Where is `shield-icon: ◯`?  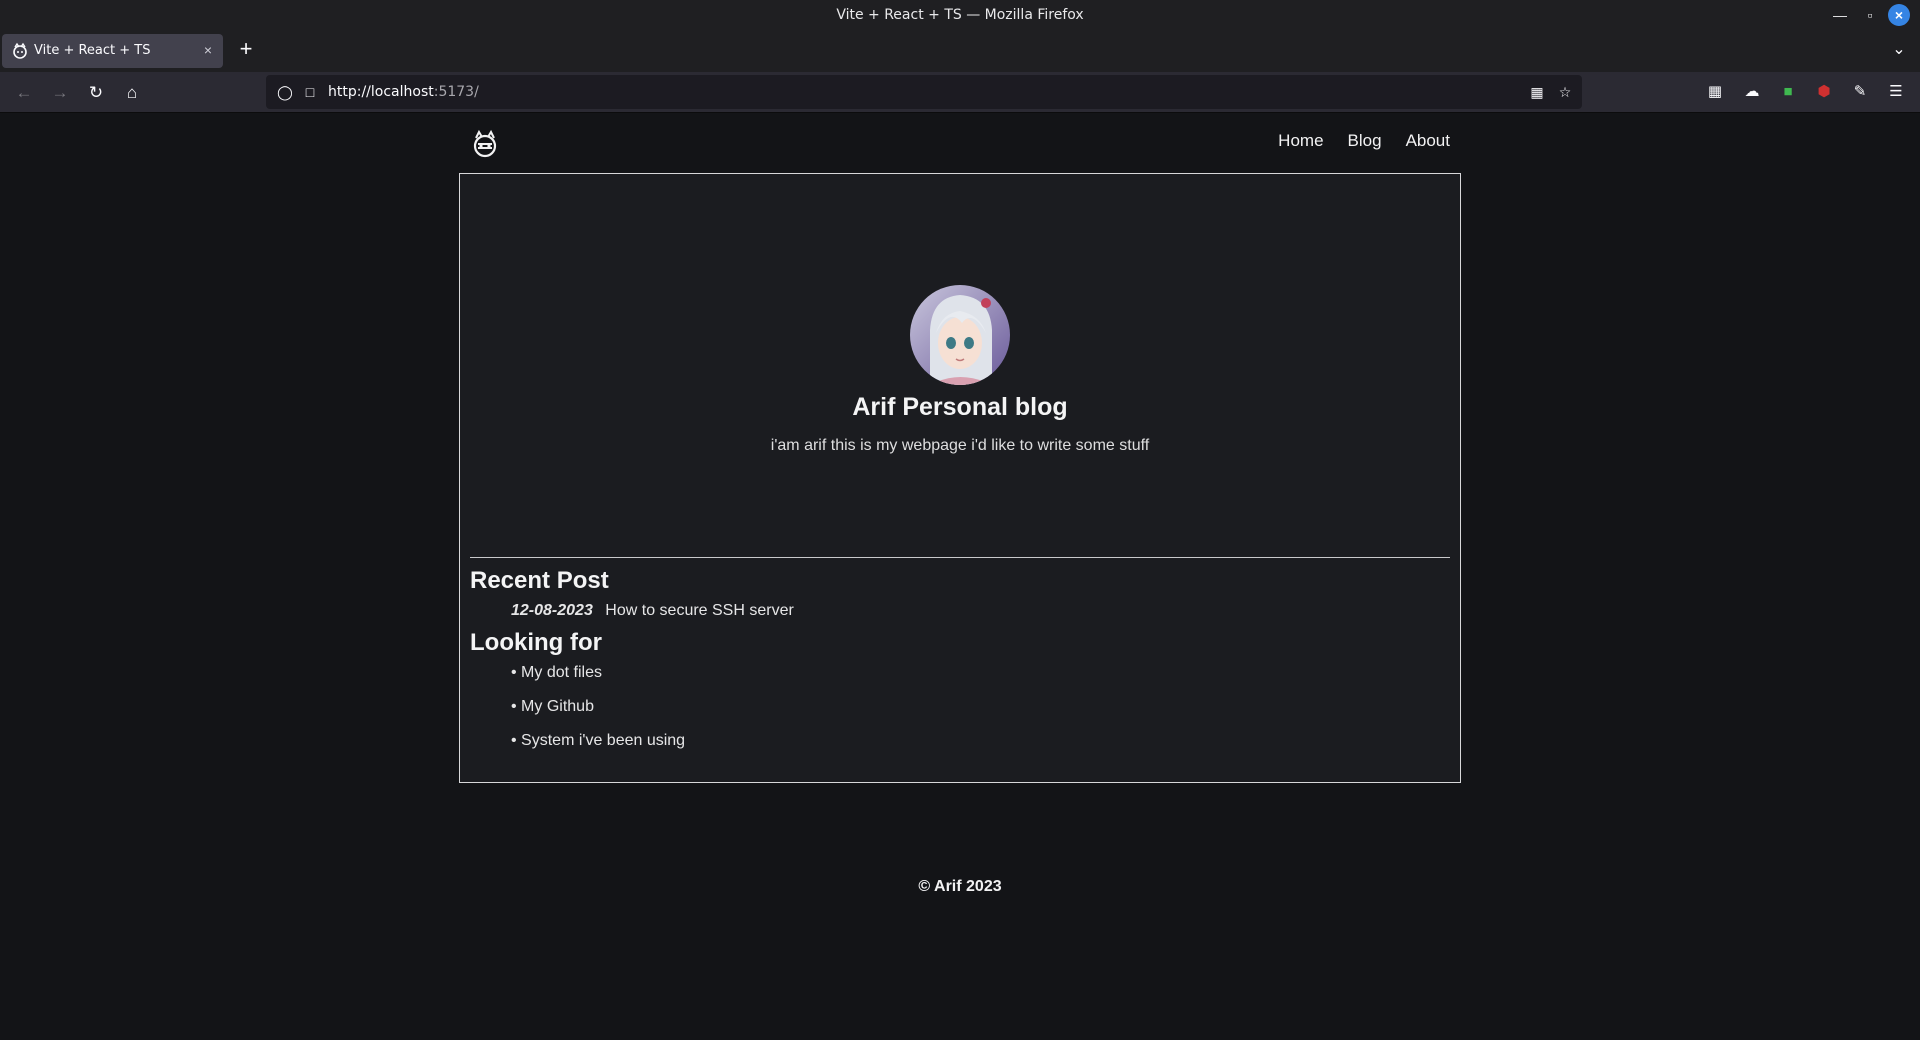
shield-icon: ◯ is located at coordinates (285, 92).